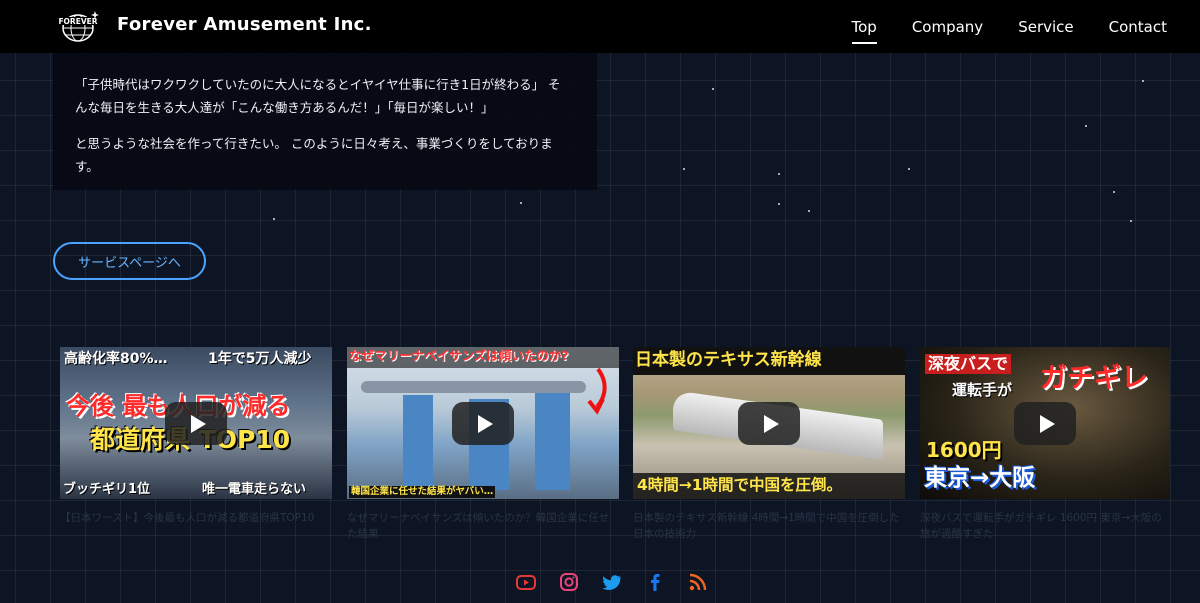 The width and height of the screenshot is (1200, 603). Describe the element at coordinates (1009, 26) in the screenshot. I see `main-nav: Top Company Service Contact` at that location.